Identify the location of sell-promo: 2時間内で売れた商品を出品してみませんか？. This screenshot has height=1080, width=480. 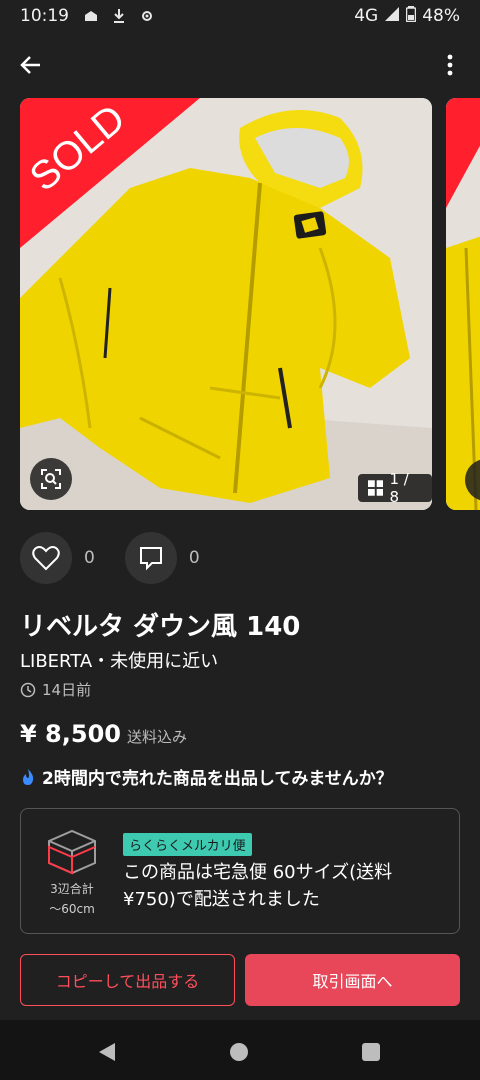
(206, 776).